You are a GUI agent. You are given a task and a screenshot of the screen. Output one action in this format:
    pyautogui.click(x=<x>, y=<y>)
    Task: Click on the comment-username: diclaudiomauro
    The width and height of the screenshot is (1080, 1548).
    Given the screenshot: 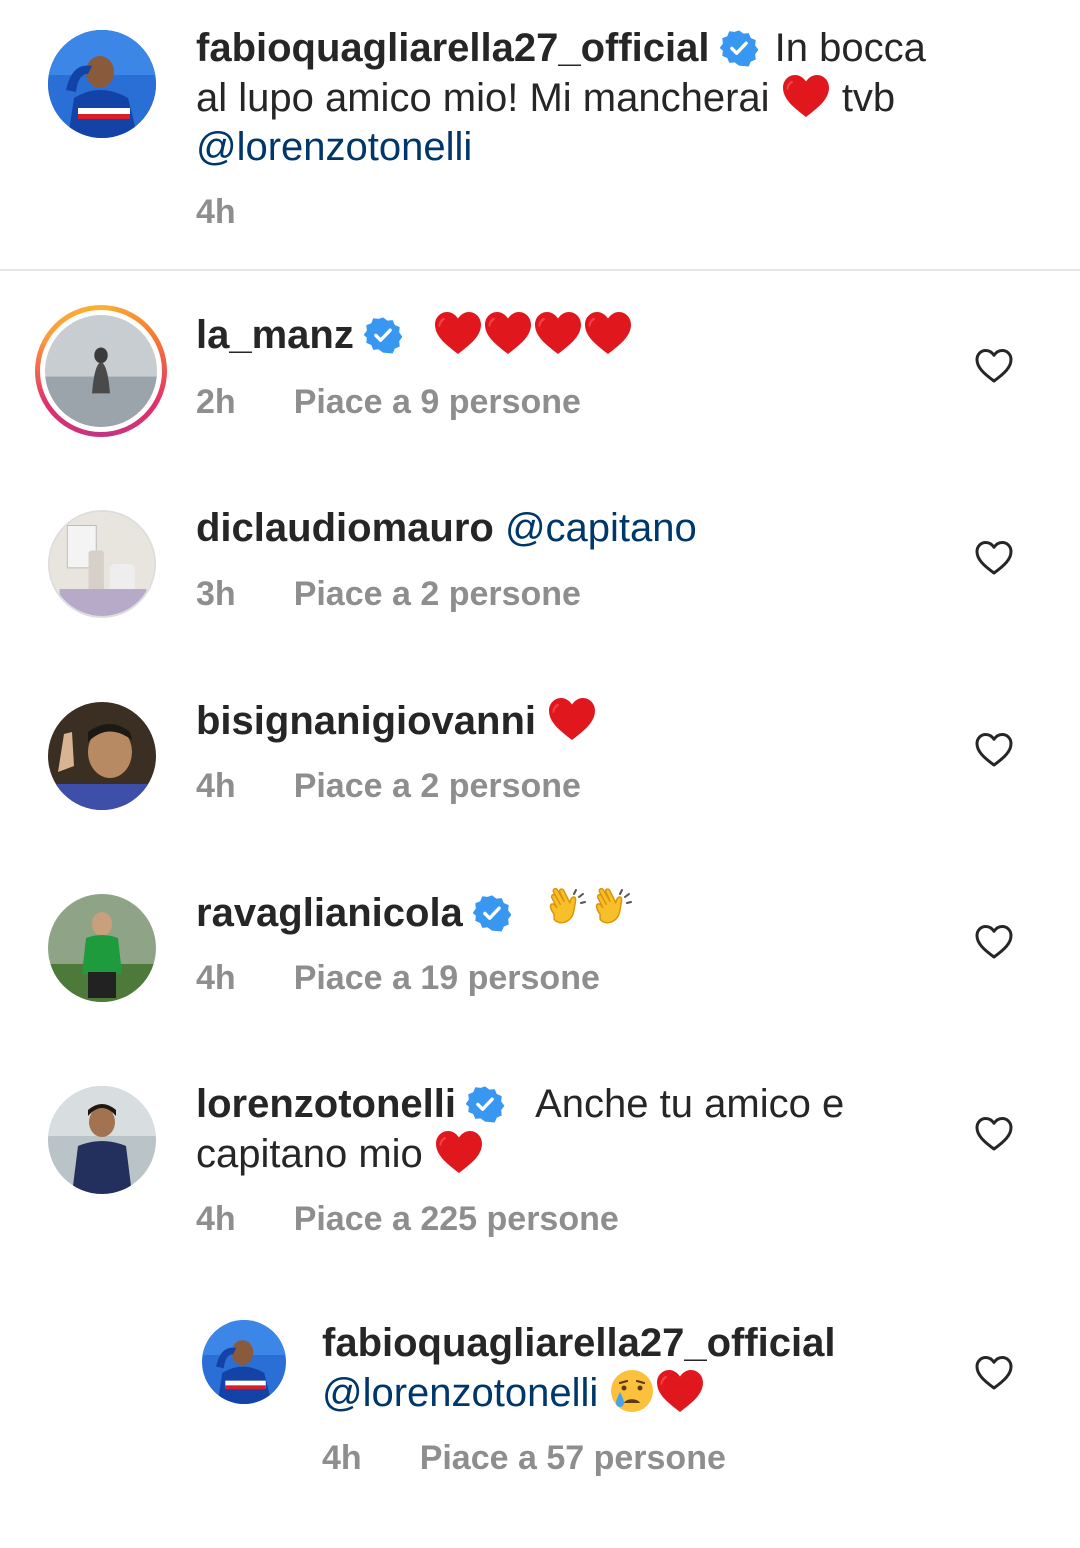 What is the action you would take?
    pyautogui.click(x=345, y=528)
    